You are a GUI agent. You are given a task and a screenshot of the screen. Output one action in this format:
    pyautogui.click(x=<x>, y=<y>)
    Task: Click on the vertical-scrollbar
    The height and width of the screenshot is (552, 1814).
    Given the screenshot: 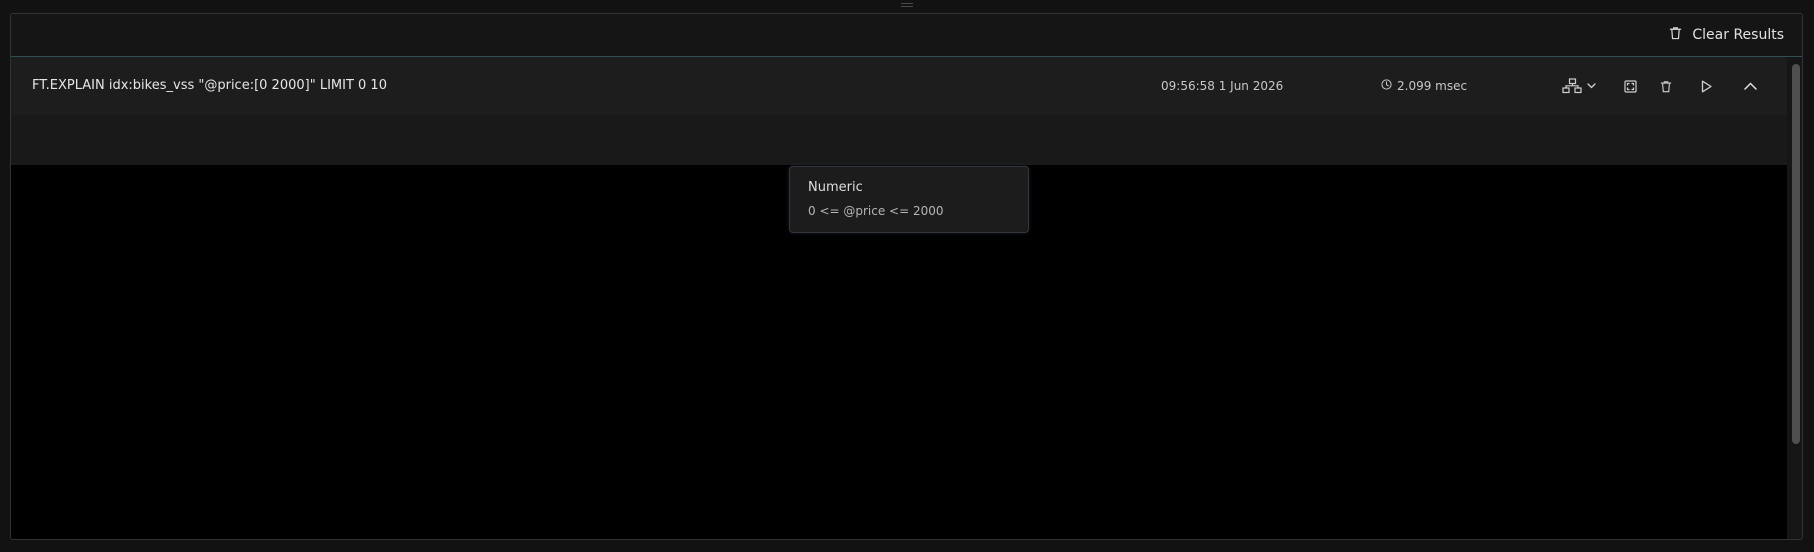 What is the action you would take?
    pyautogui.click(x=1795, y=298)
    